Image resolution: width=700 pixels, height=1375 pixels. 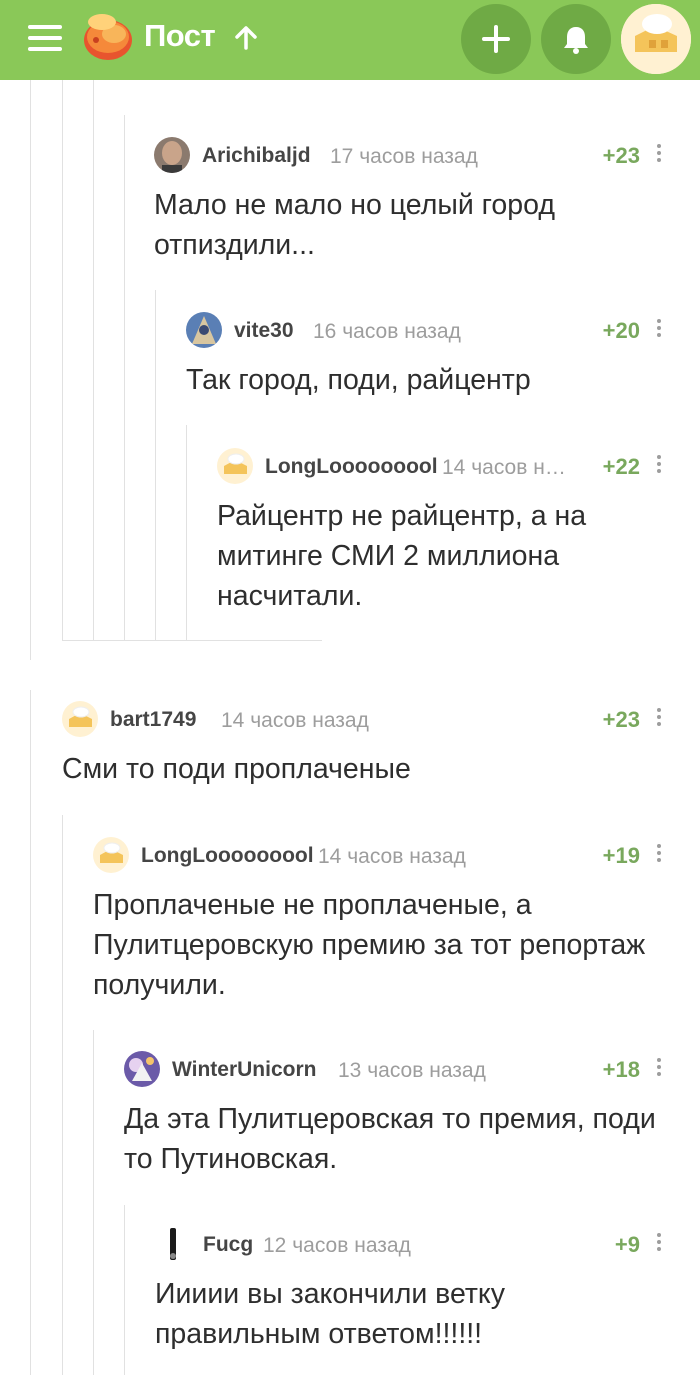 What do you see at coordinates (621, 855) in the screenshot?
I see `comment-rating: +19` at bounding box center [621, 855].